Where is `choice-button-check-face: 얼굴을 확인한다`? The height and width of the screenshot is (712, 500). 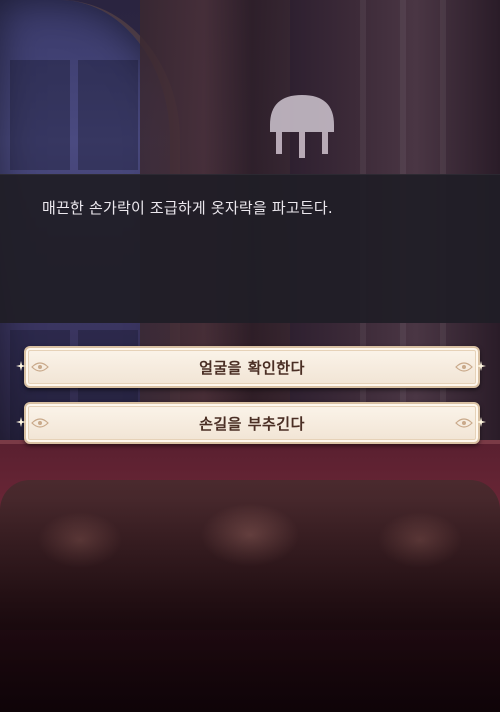
choice-button-check-face: 얼굴을 확인한다 is located at coordinates (252, 367).